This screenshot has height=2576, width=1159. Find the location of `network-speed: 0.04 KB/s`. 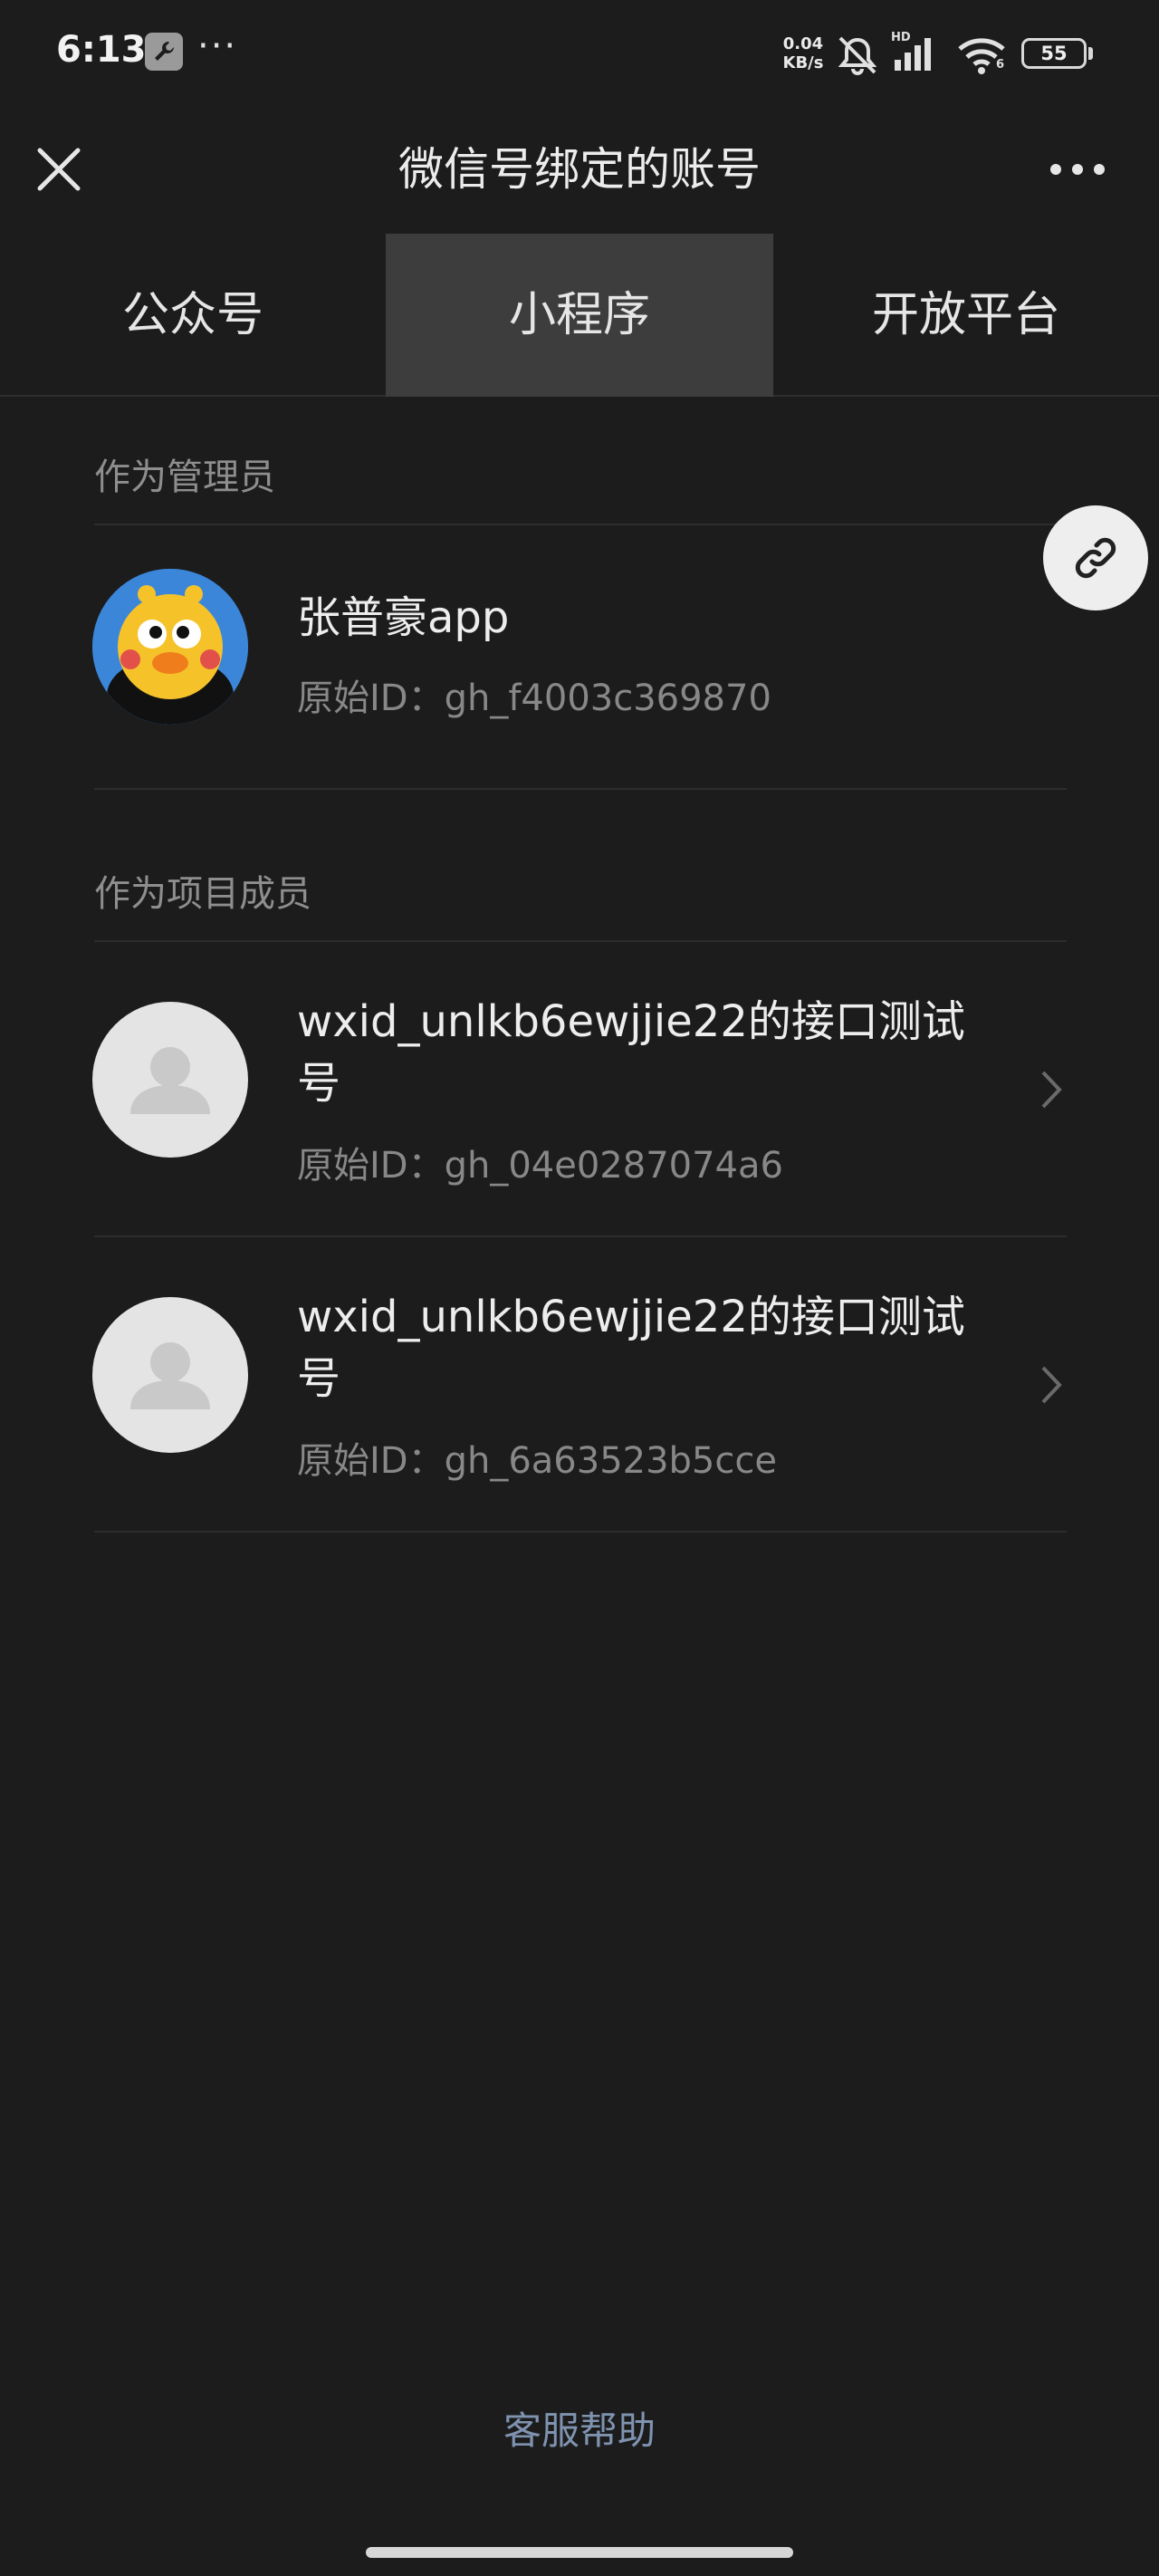

network-speed: 0.04 KB/s is located at coordinates (803, 53).